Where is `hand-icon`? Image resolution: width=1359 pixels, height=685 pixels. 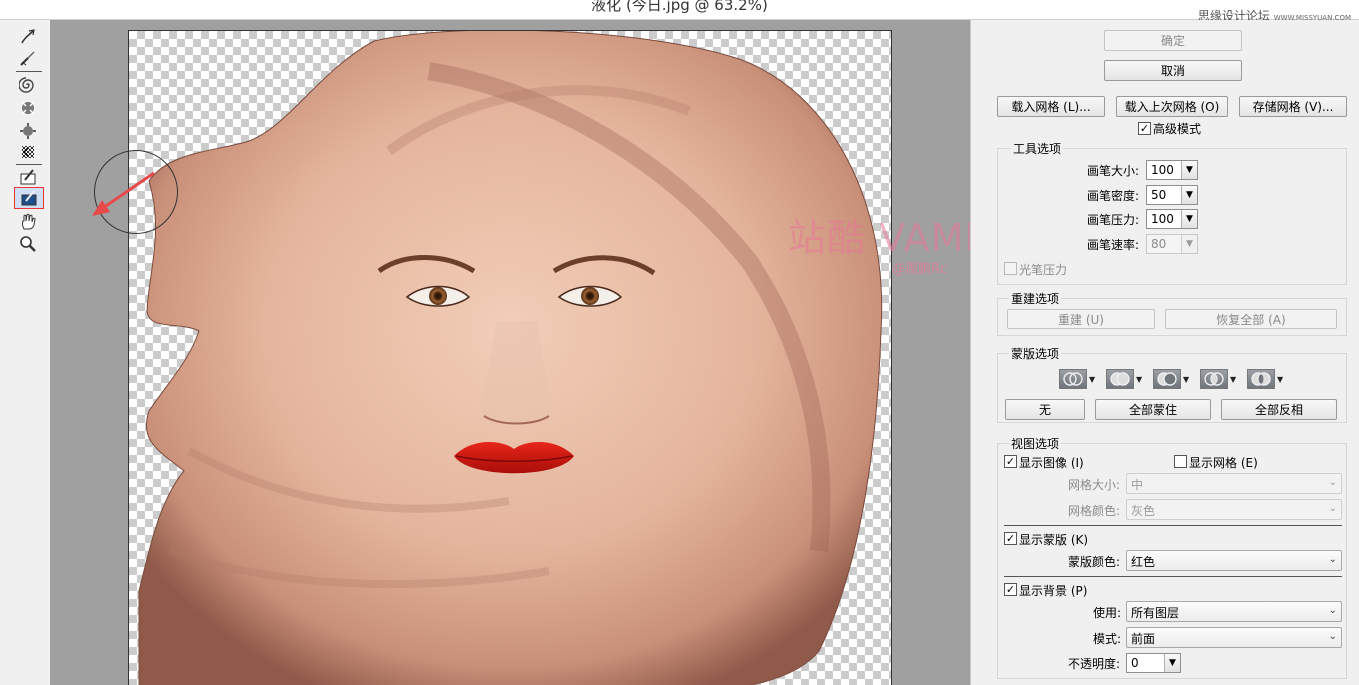
hand-icon is located at coordinates (28, 222).